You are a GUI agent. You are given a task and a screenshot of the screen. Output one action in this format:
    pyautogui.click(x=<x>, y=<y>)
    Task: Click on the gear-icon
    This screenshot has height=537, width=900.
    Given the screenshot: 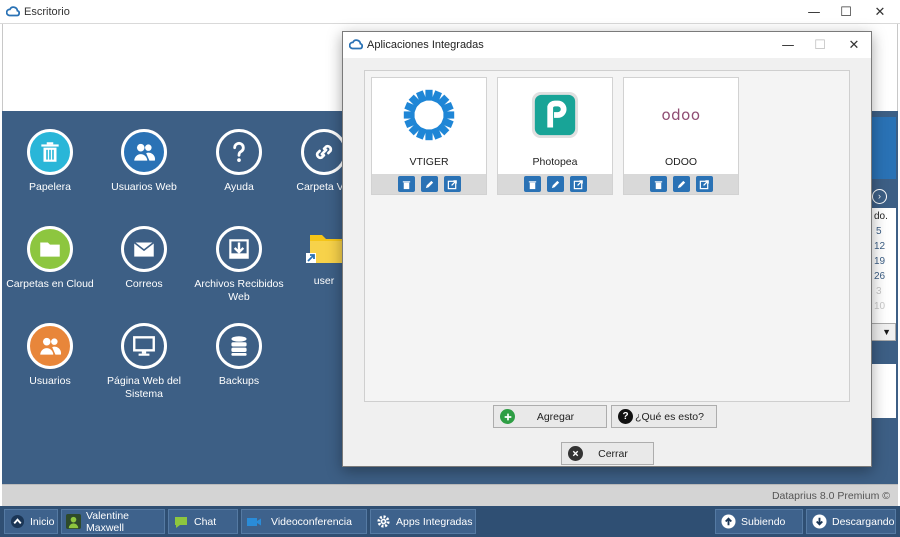 What is the action you would take?
    pyautogui.click(x=383, y=522)
    